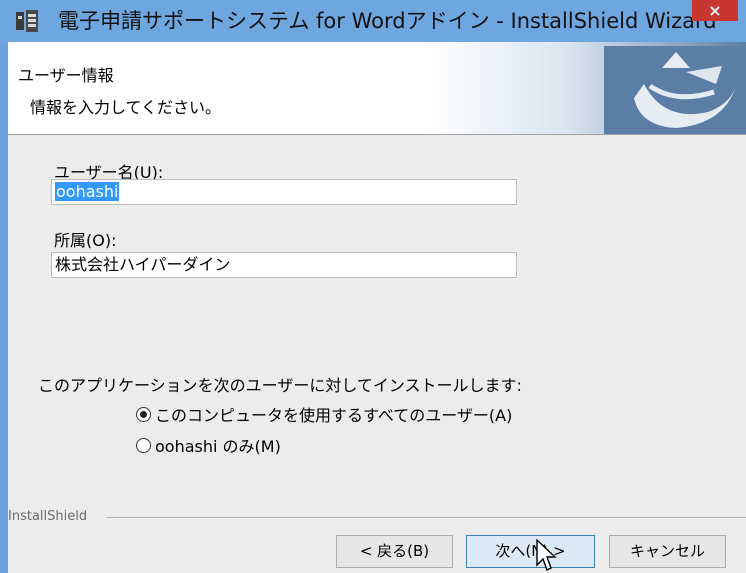  What do you see at coordinates (426, 517) in the screenshot?
I see `footer-divider` at bounding box center [426, 517].